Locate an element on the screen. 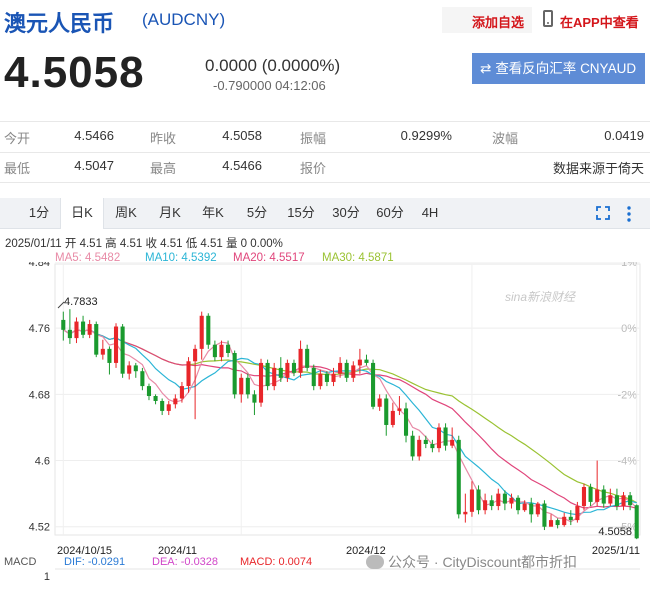 The height and width of the screenshot is (592, 650). tab-15min: 15分 is located at coordinates (301, 213).